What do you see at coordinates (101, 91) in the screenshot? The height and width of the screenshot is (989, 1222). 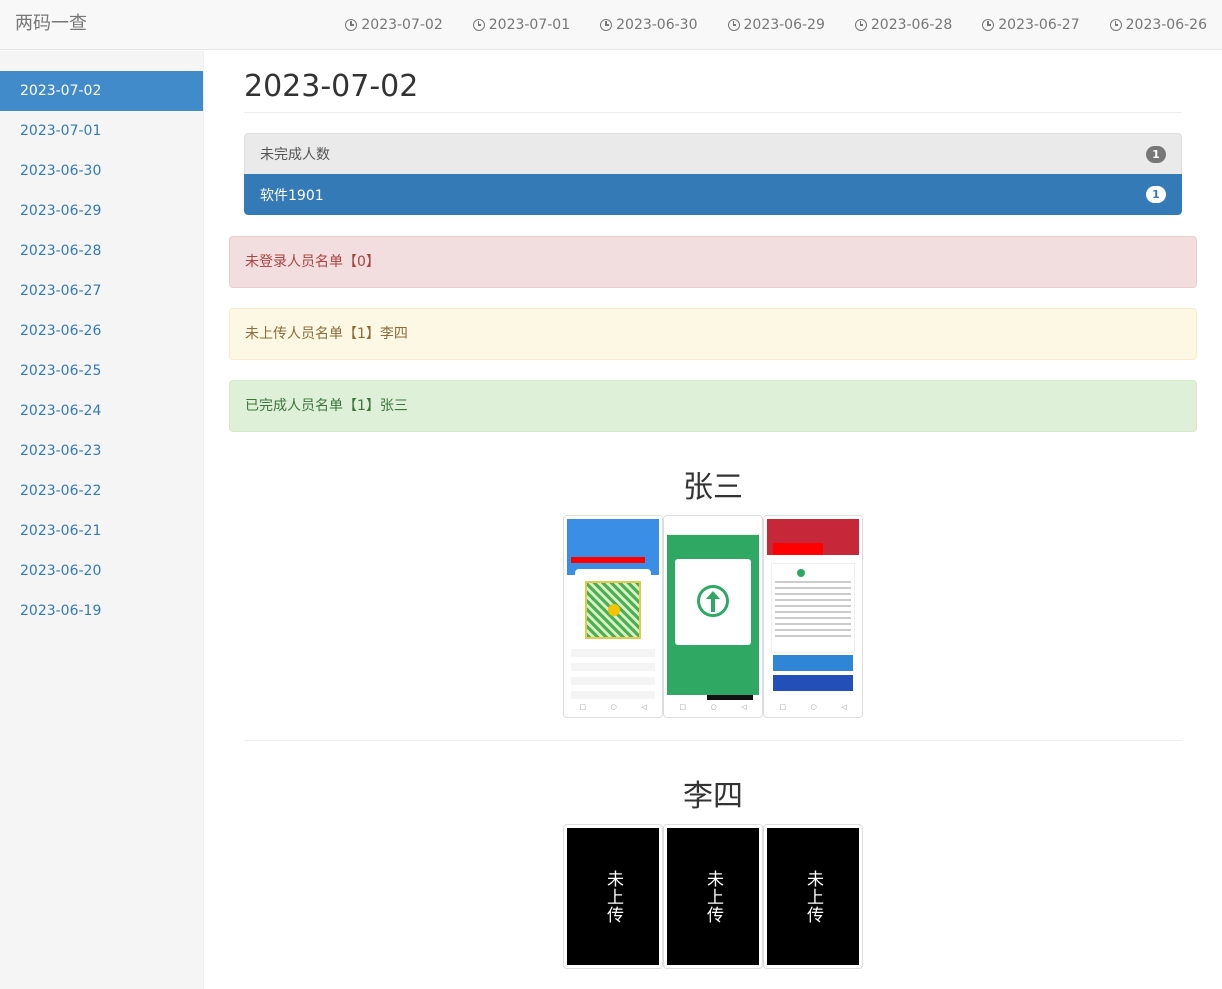 I see `sidebar-item-2023-07-02: 2023-07-02` at bounding box center [101, 91].